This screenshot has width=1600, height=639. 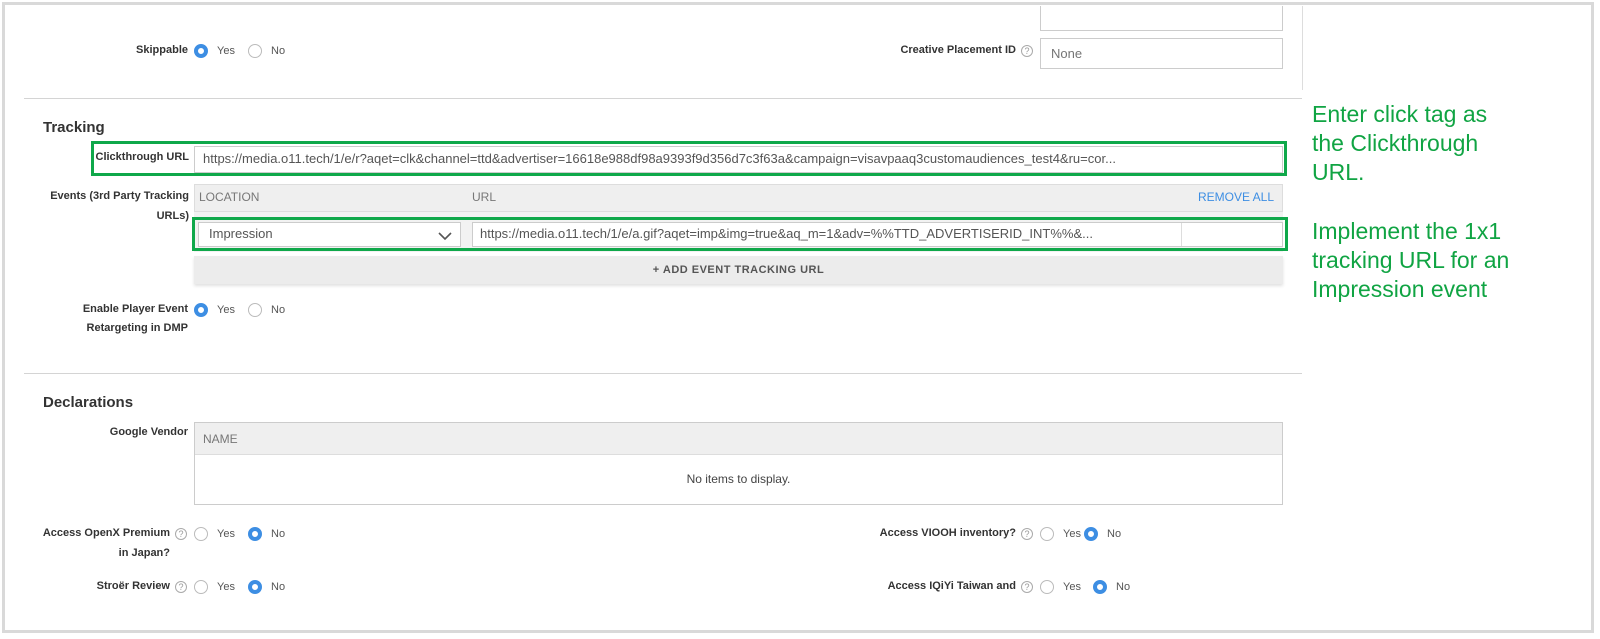 What do you see at coordinates (1072, 534) in the screenshot?
I see `viooh-yes-label: Yes` at bounding box center [1072, 534].